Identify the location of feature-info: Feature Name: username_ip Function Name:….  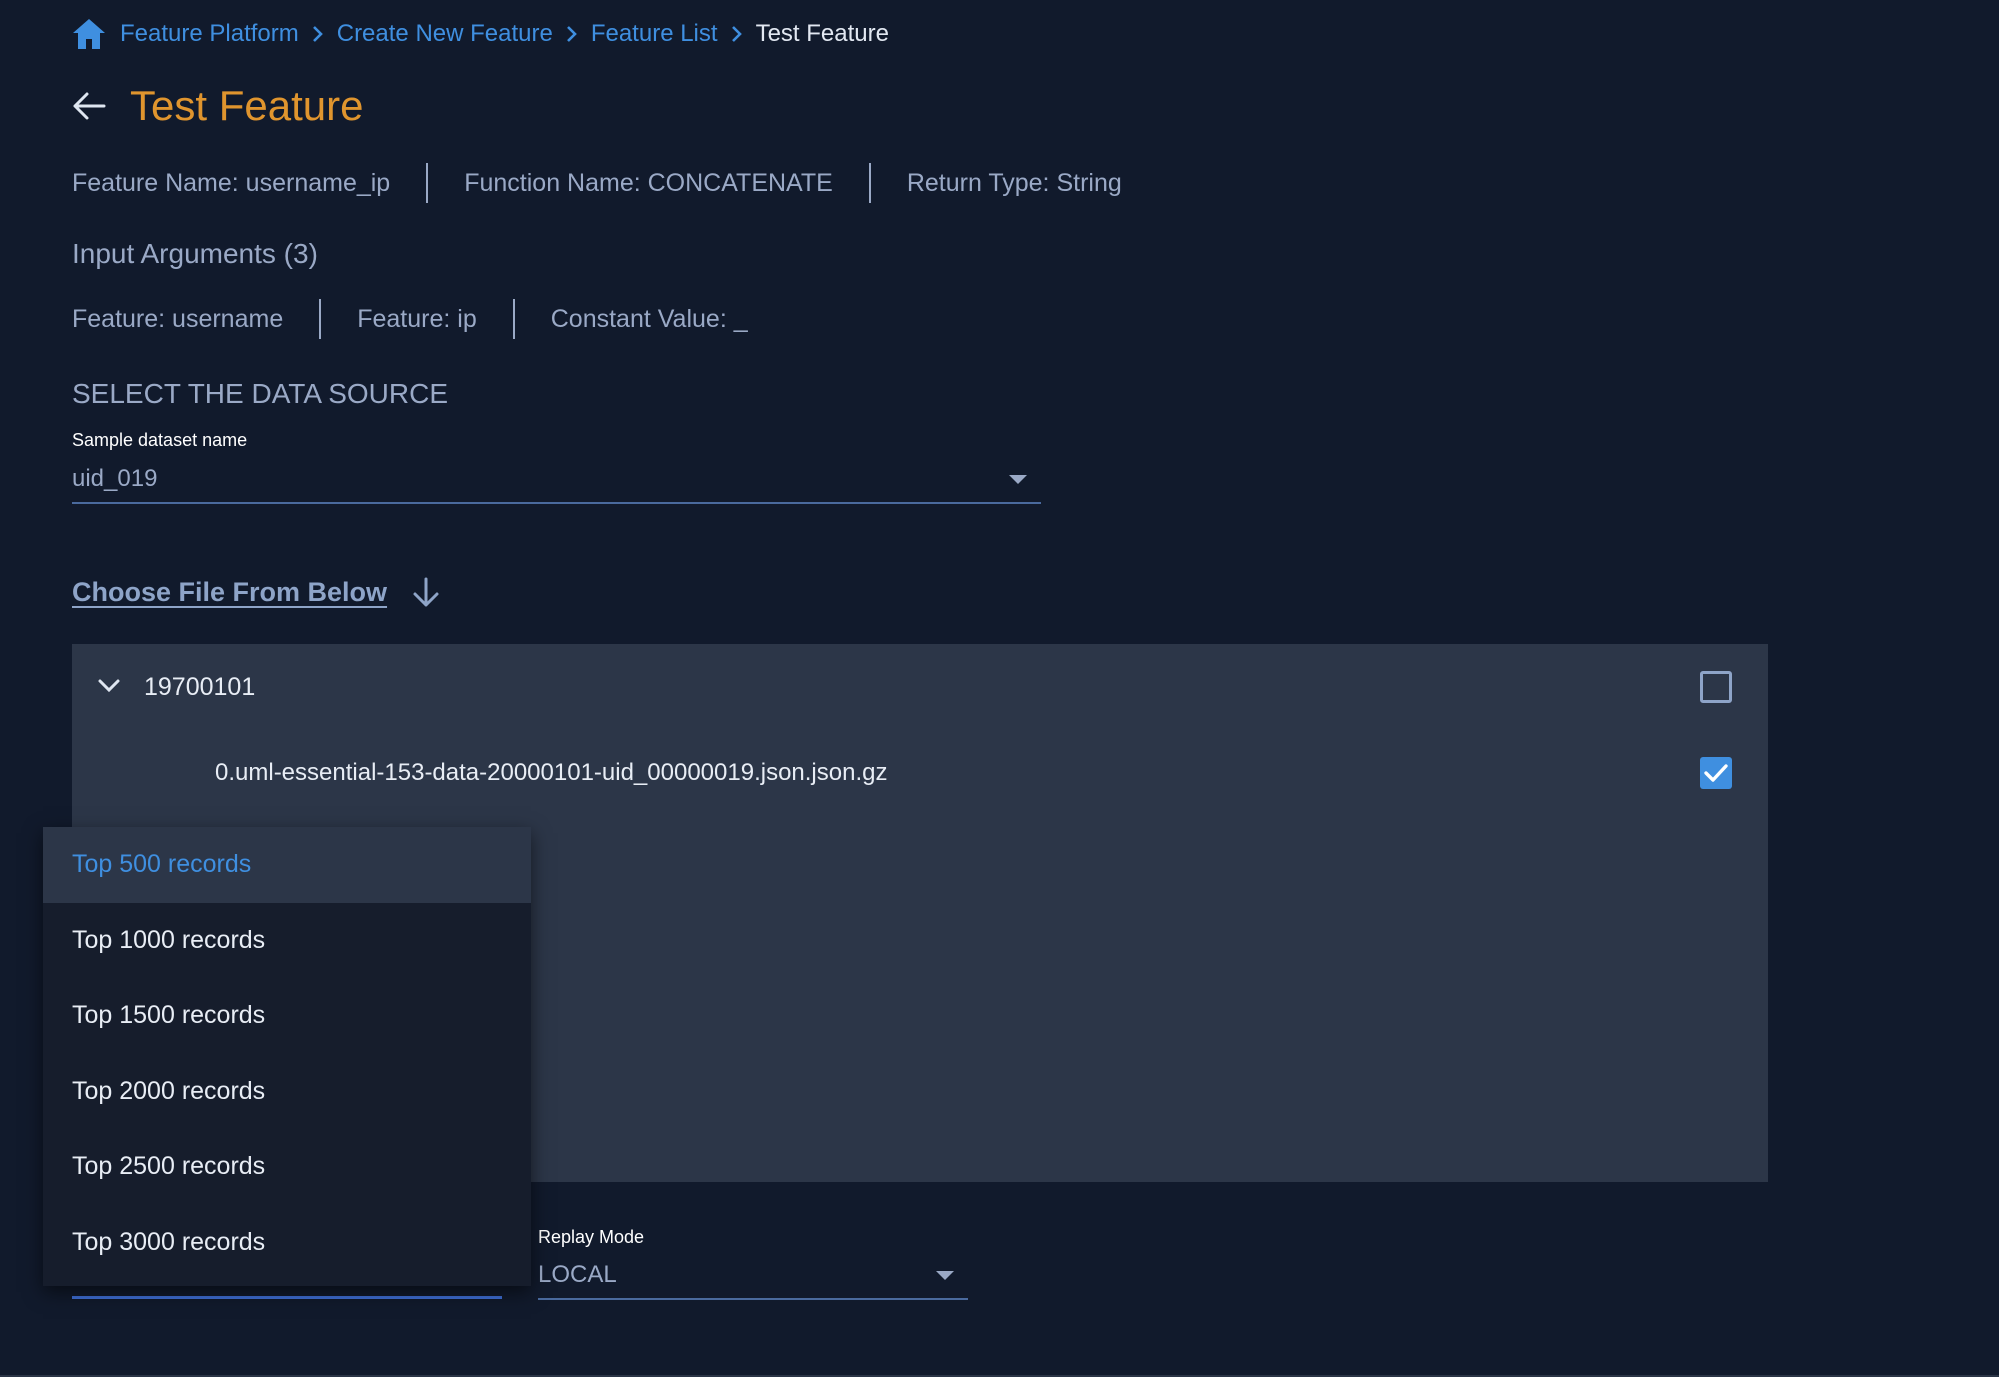
(615, 183).